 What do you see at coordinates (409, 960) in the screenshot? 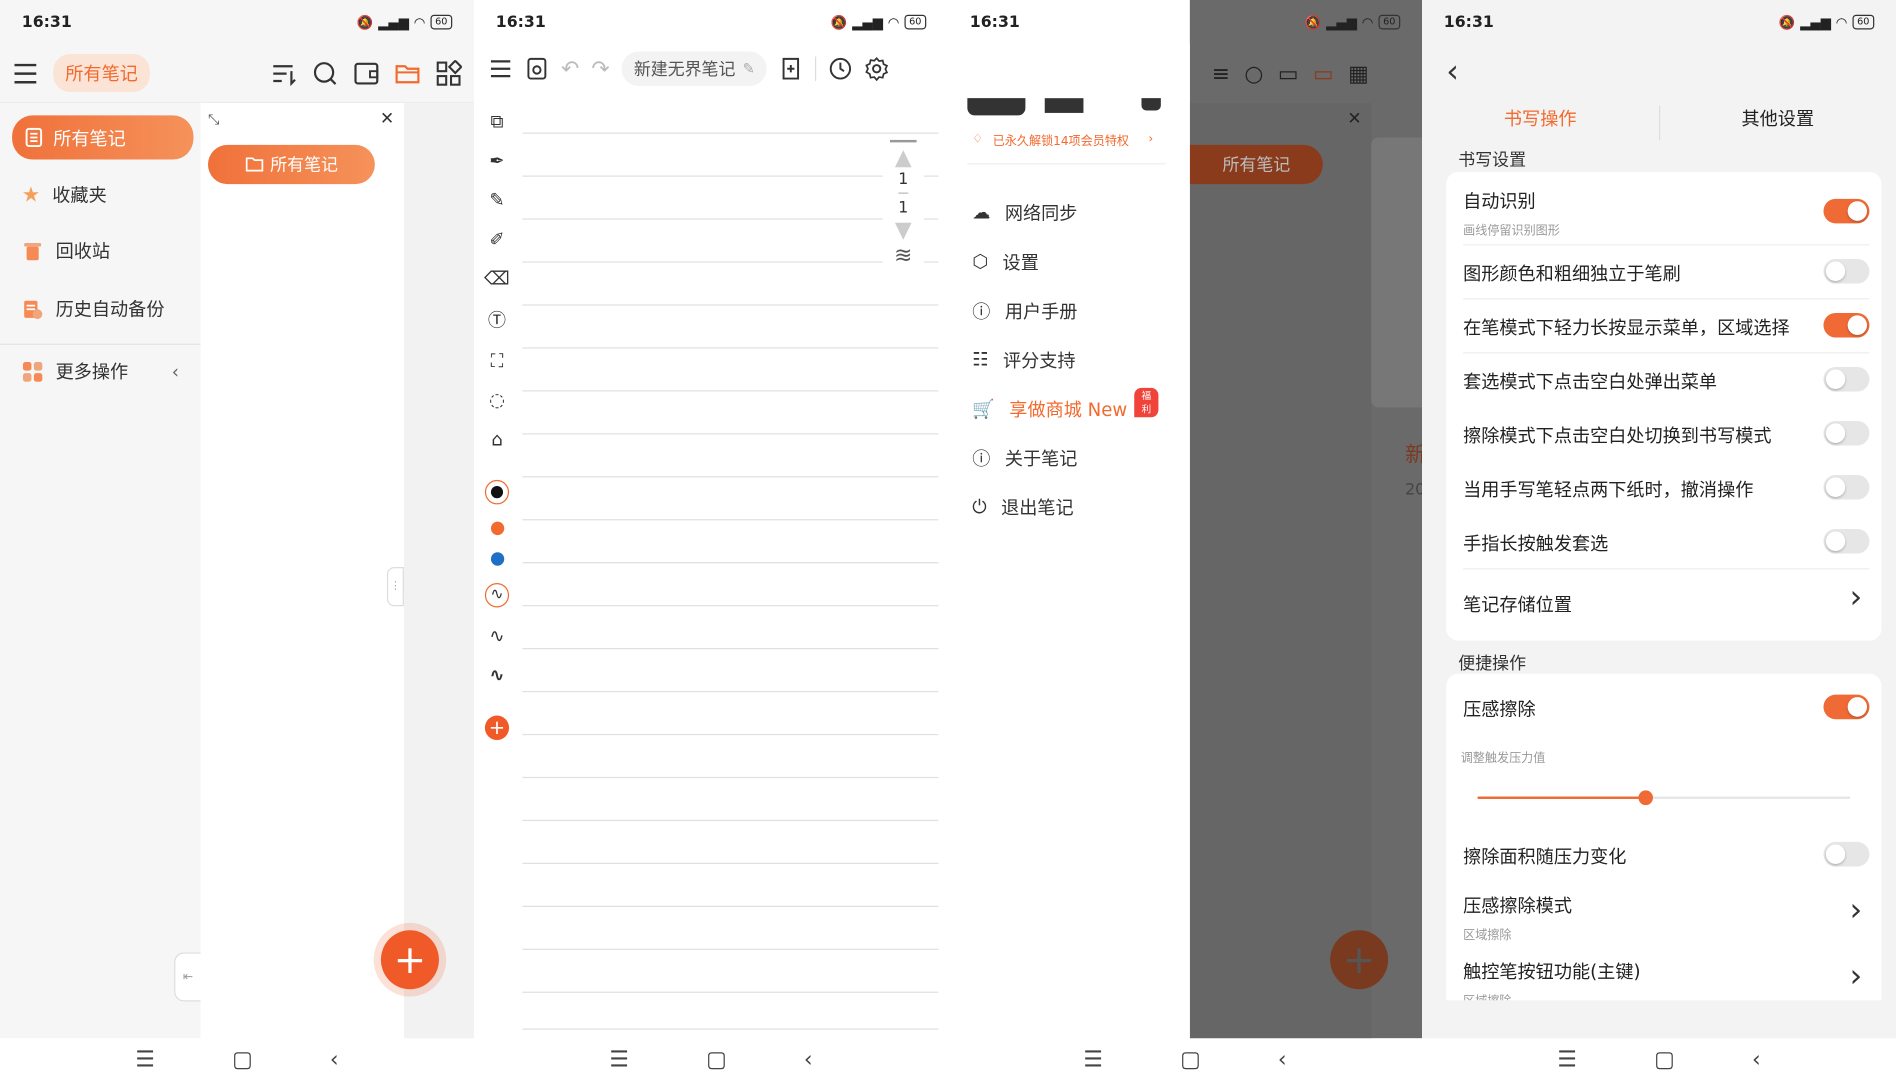
I see `add-note-button: +` at bounding box center [409, 960].